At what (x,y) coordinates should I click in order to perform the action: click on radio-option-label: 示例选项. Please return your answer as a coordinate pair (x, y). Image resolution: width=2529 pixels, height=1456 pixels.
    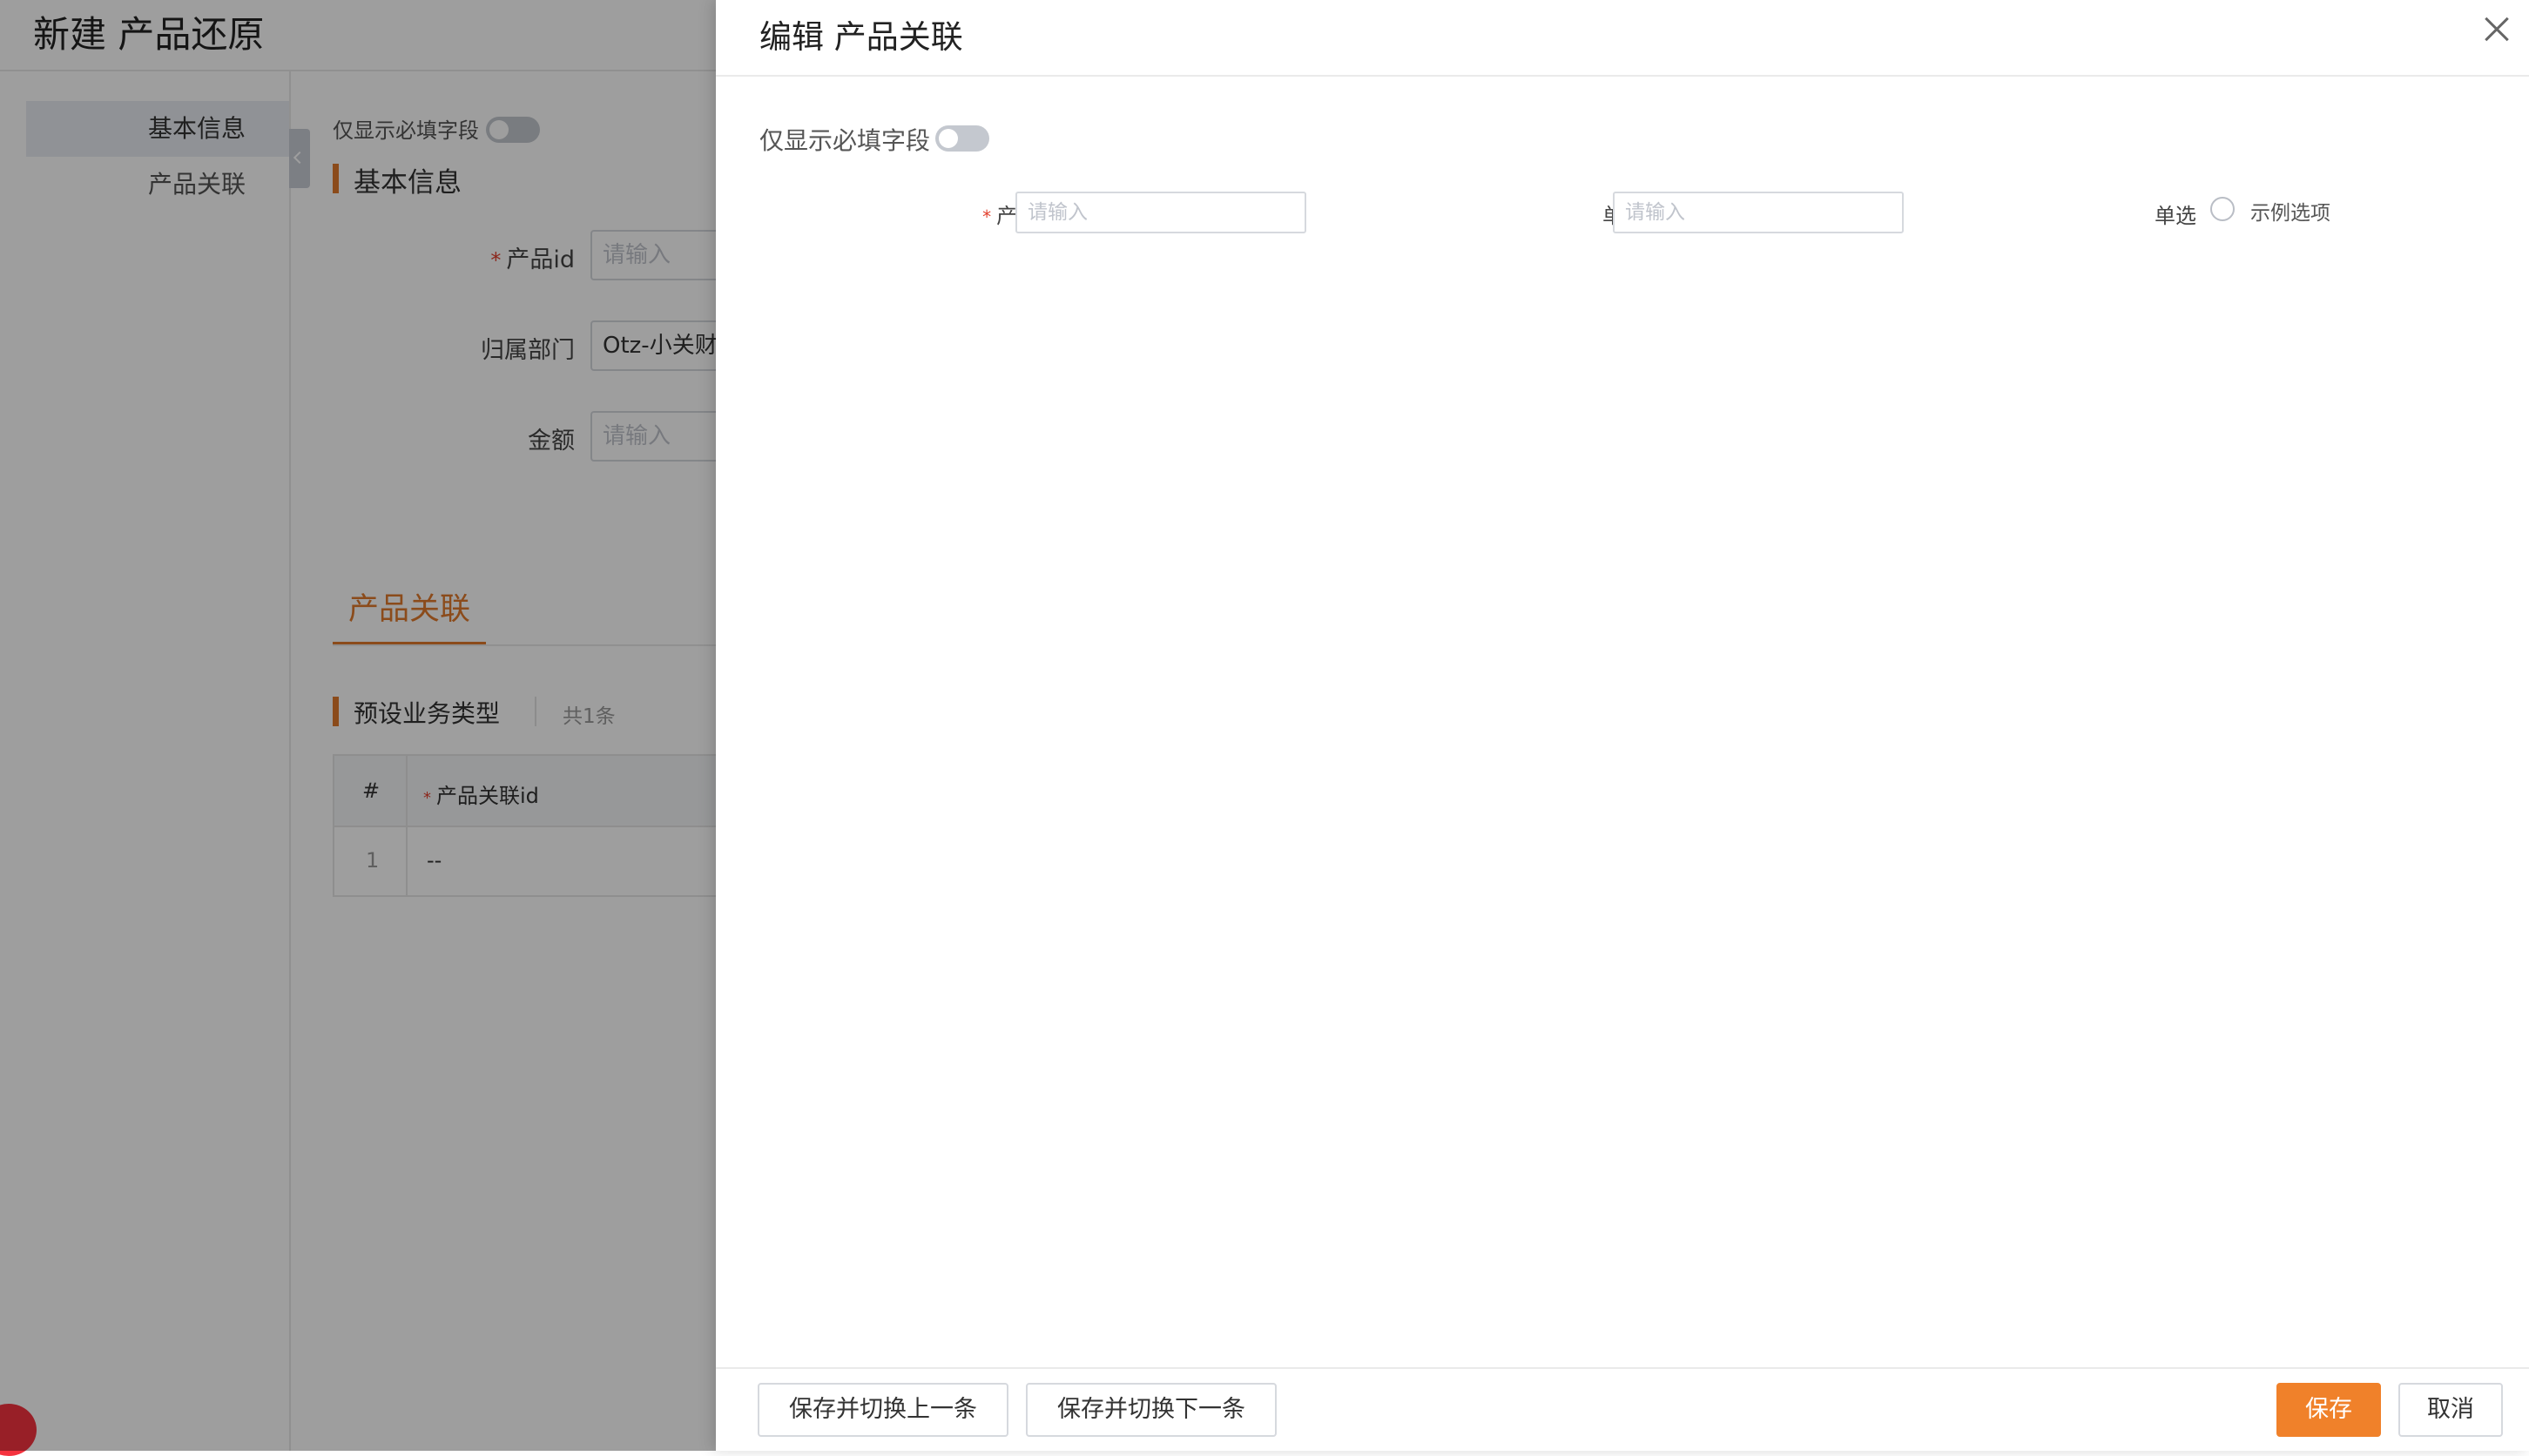
    Looking at the image, I should click on (2290, 211).